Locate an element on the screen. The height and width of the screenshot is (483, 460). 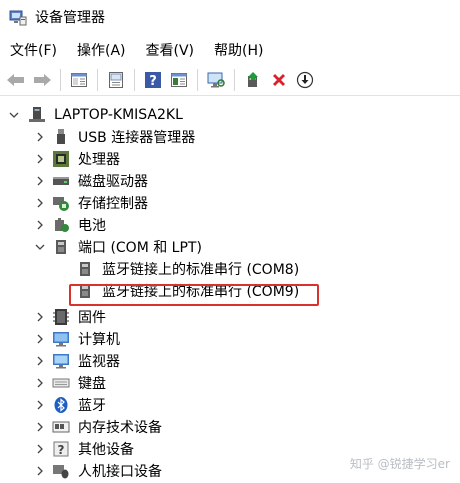
monitor-scan-icon is located at coordinates (216, 79).